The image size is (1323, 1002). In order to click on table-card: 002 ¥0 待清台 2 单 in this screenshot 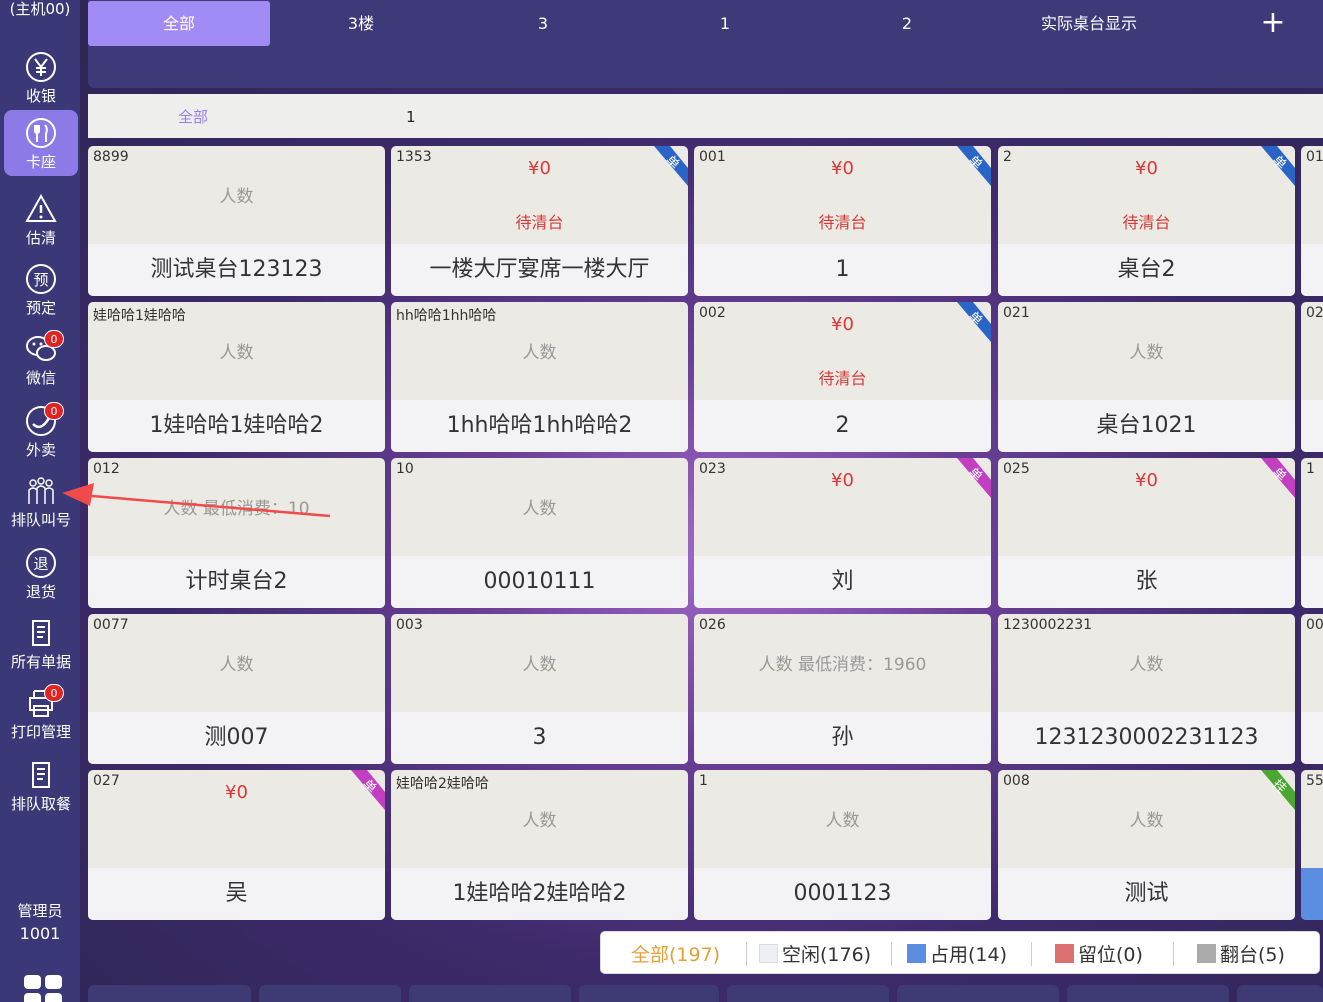, I will do `click(842, 377)`.